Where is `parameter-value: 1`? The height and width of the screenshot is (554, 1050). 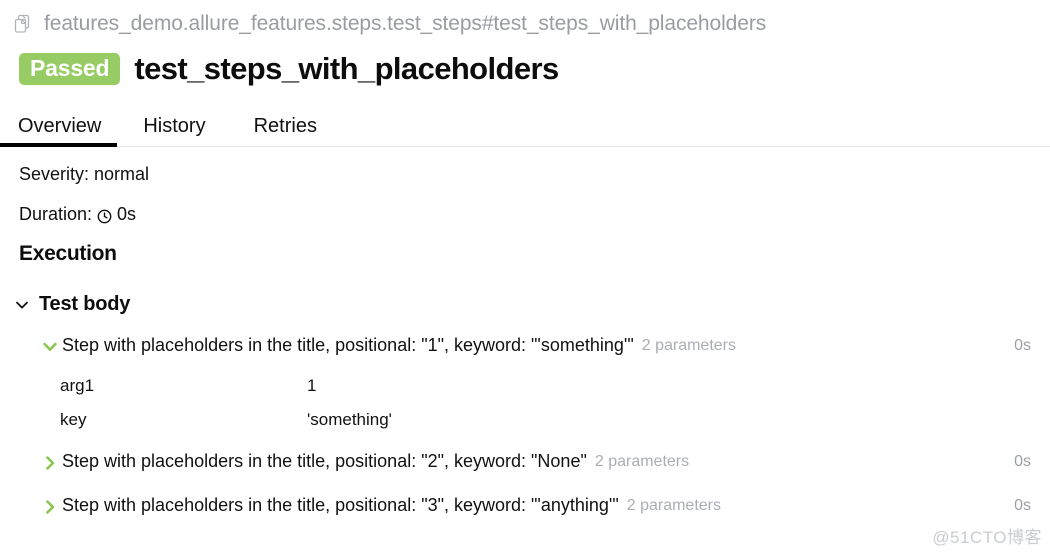 parameter-value: 1 is located at coordinates (312, 385).